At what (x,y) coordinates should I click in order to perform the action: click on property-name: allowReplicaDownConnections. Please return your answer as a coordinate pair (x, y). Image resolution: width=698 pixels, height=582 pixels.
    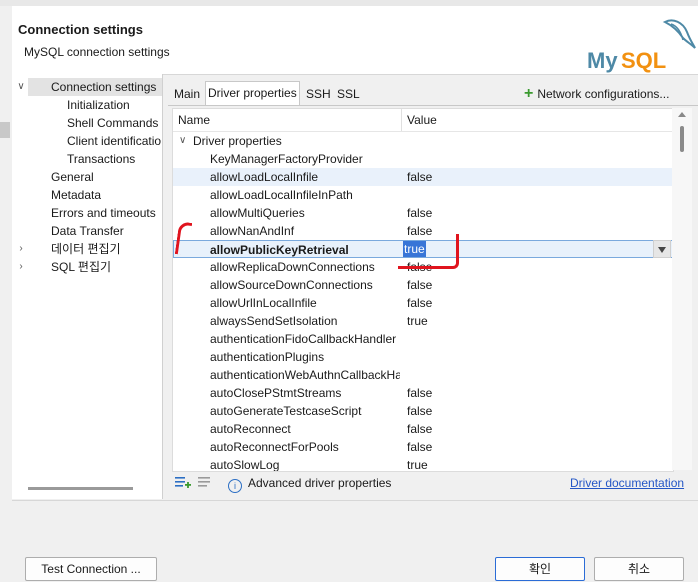
    Looking at the image, I should click on (292, 267).